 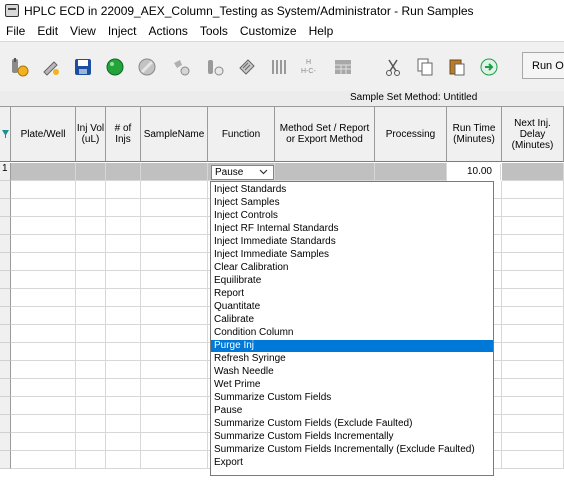 What do you see at coordinates (115, 67) in the screenshot?
I see `green-status-icon` at bounding box center [115, 67].